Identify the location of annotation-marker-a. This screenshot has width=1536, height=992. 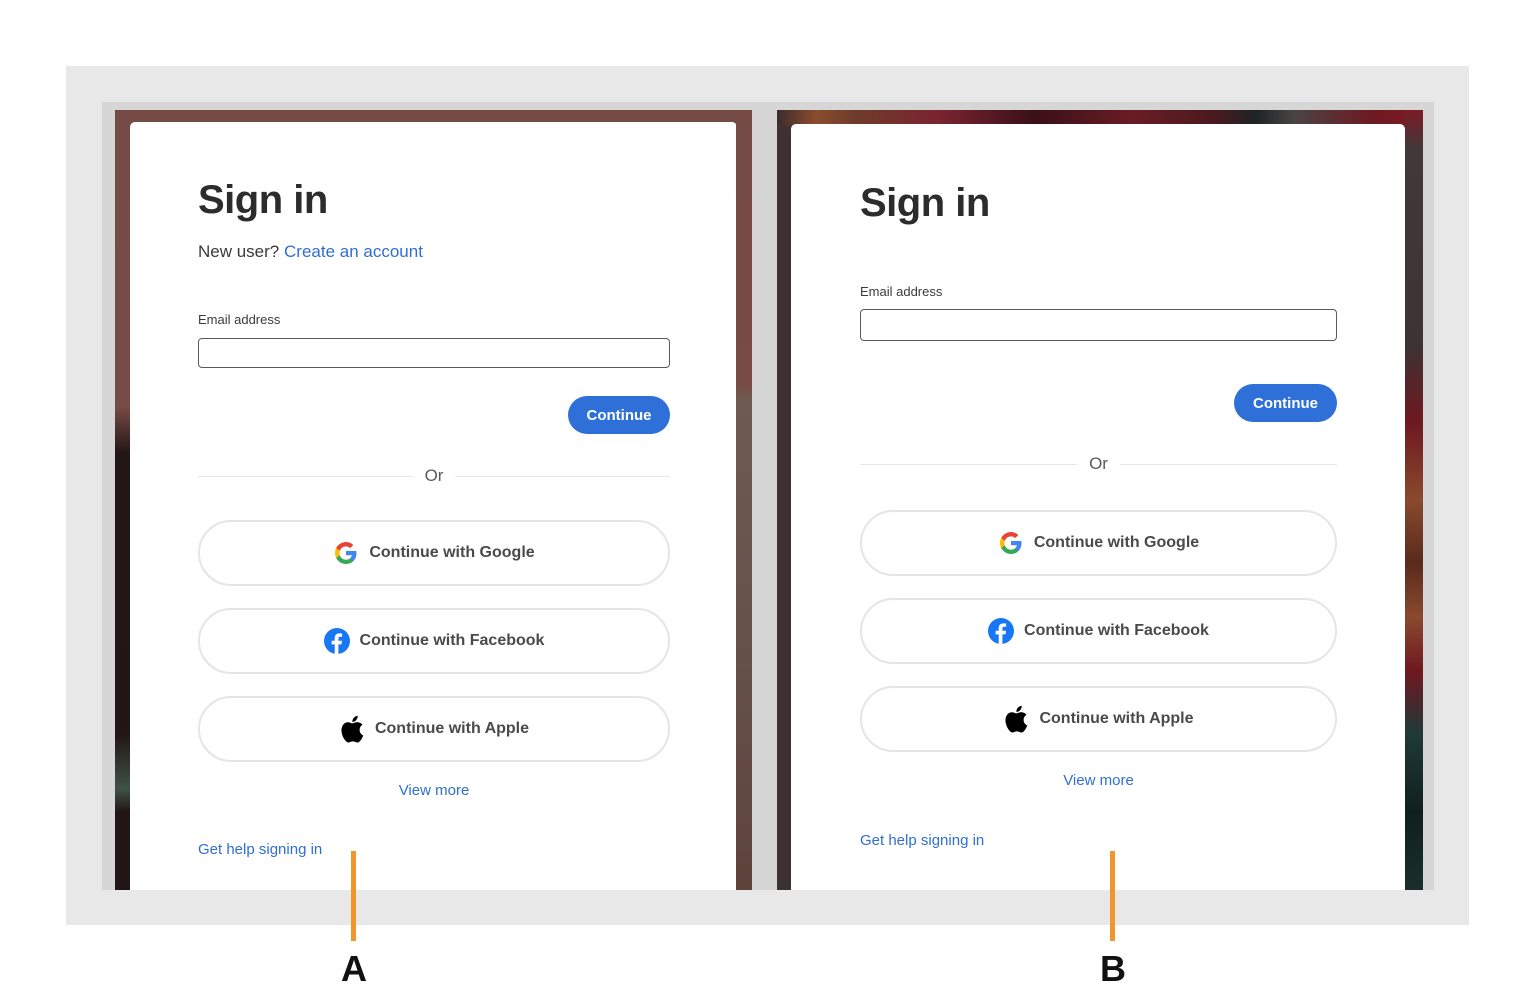
(353, 896).